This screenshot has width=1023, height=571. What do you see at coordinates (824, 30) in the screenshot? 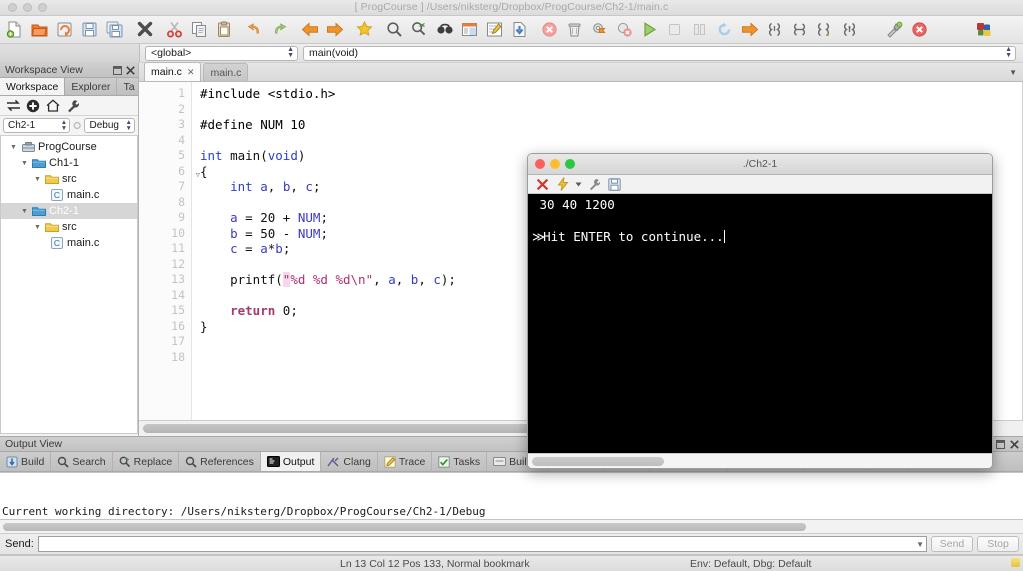
I see `step-info-icon` at bounding box center [824, 30].